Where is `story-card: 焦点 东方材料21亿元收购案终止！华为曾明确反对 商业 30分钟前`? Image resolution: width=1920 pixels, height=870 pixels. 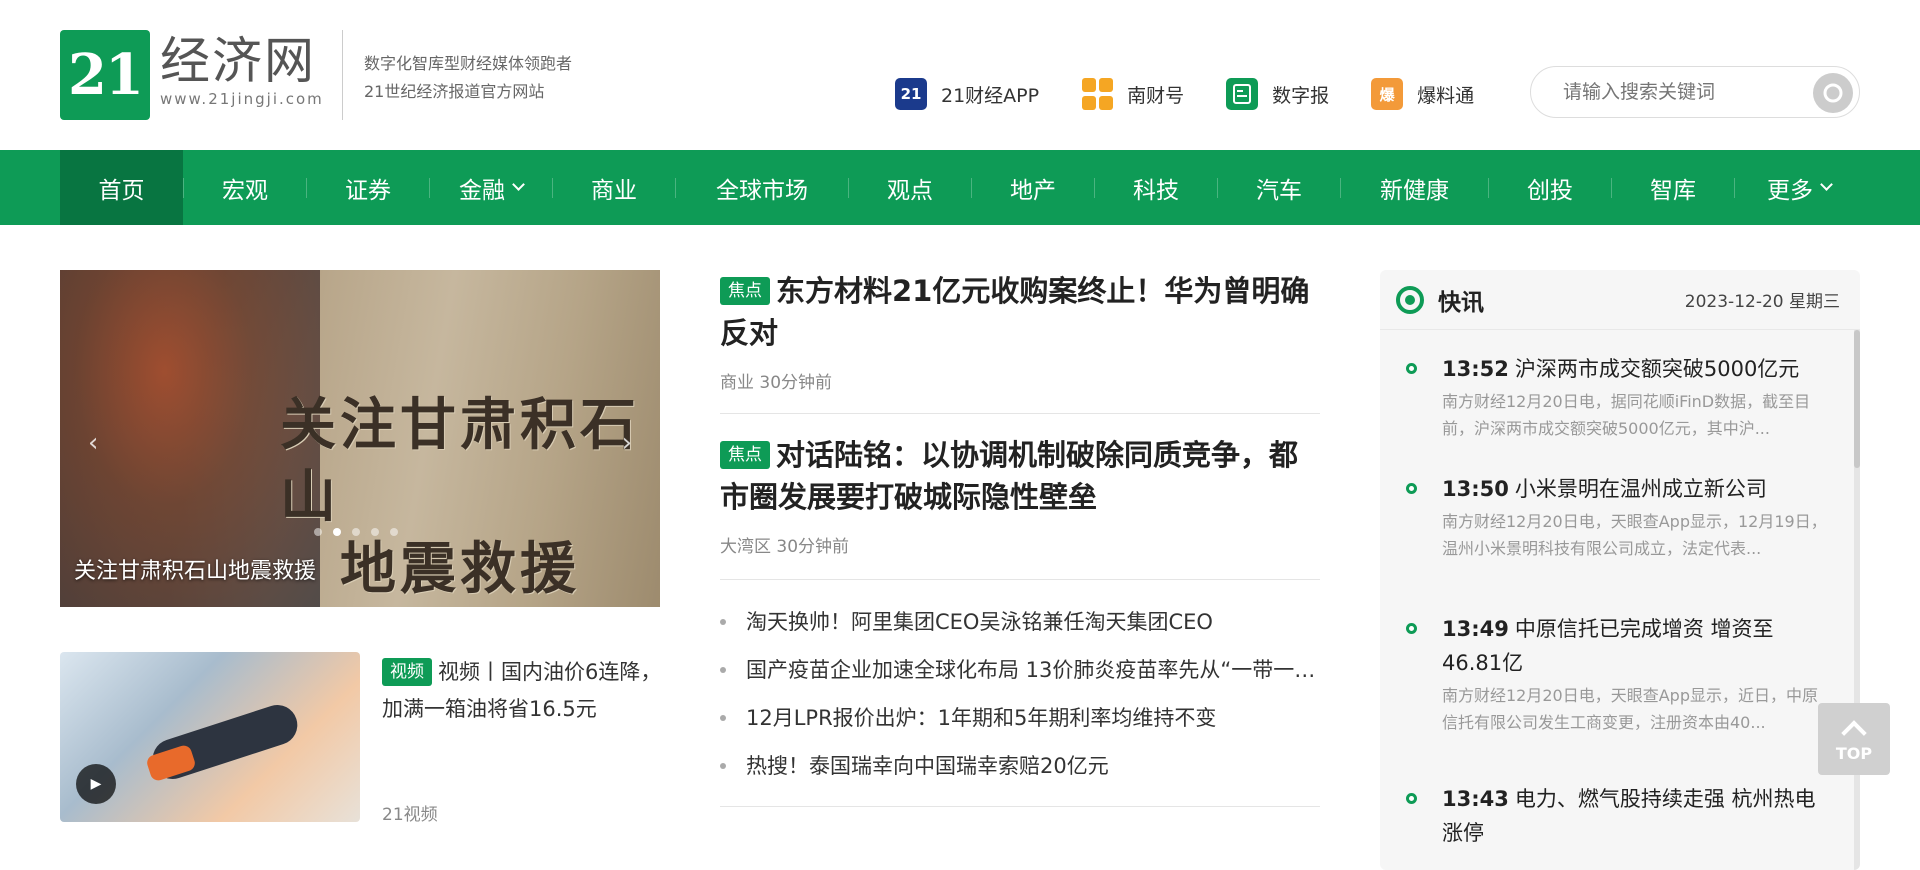 story-card: 焦点 东方材料21亿元收购案终止！华为曾明确反对 商业 30分钟前 is located at coordinates (1020, 342).